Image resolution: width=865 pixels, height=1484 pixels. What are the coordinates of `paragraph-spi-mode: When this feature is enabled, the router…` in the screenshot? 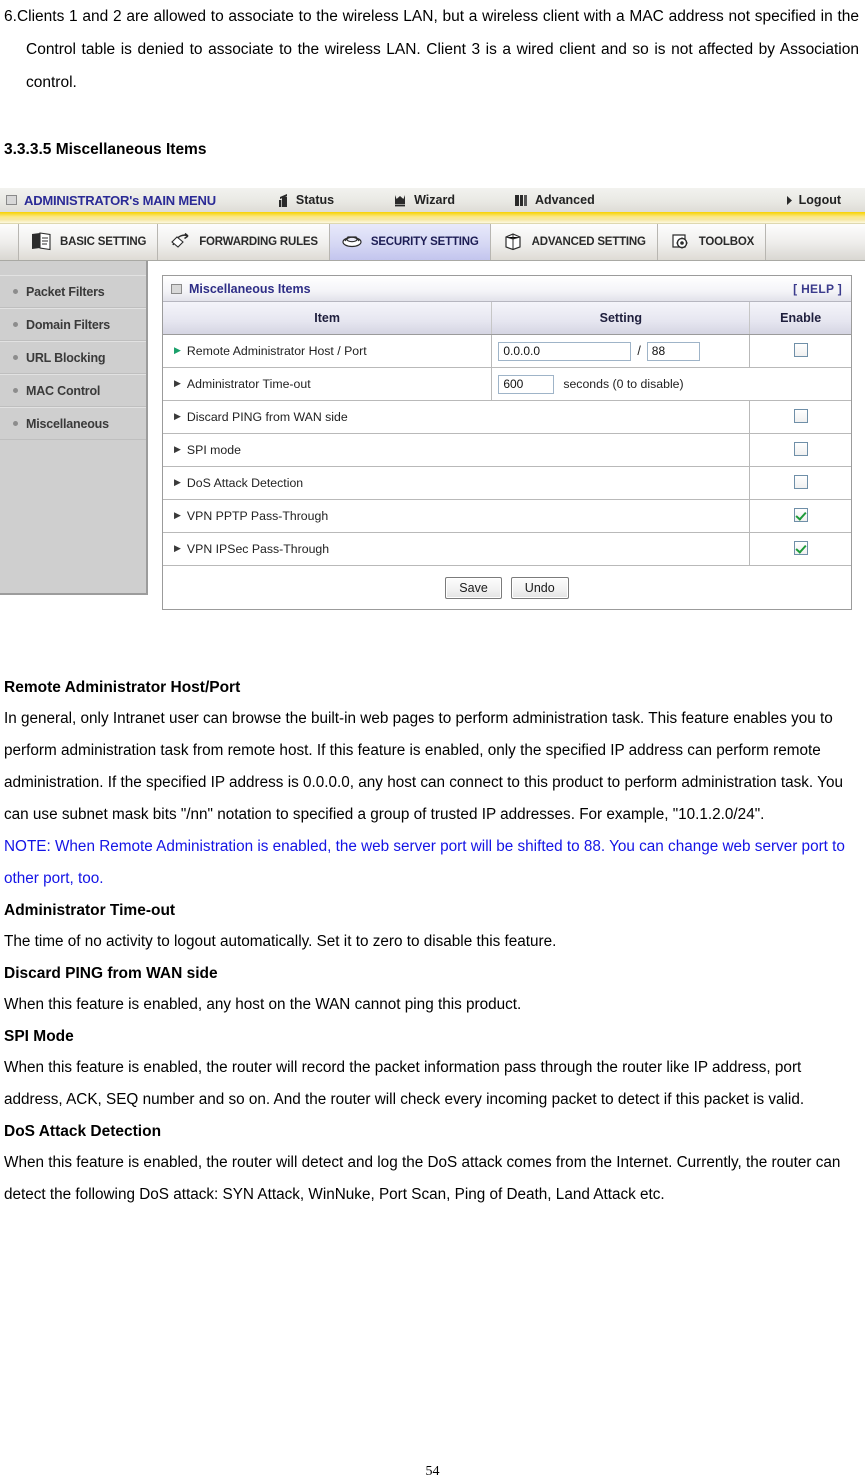 It's located at (404, 1083).